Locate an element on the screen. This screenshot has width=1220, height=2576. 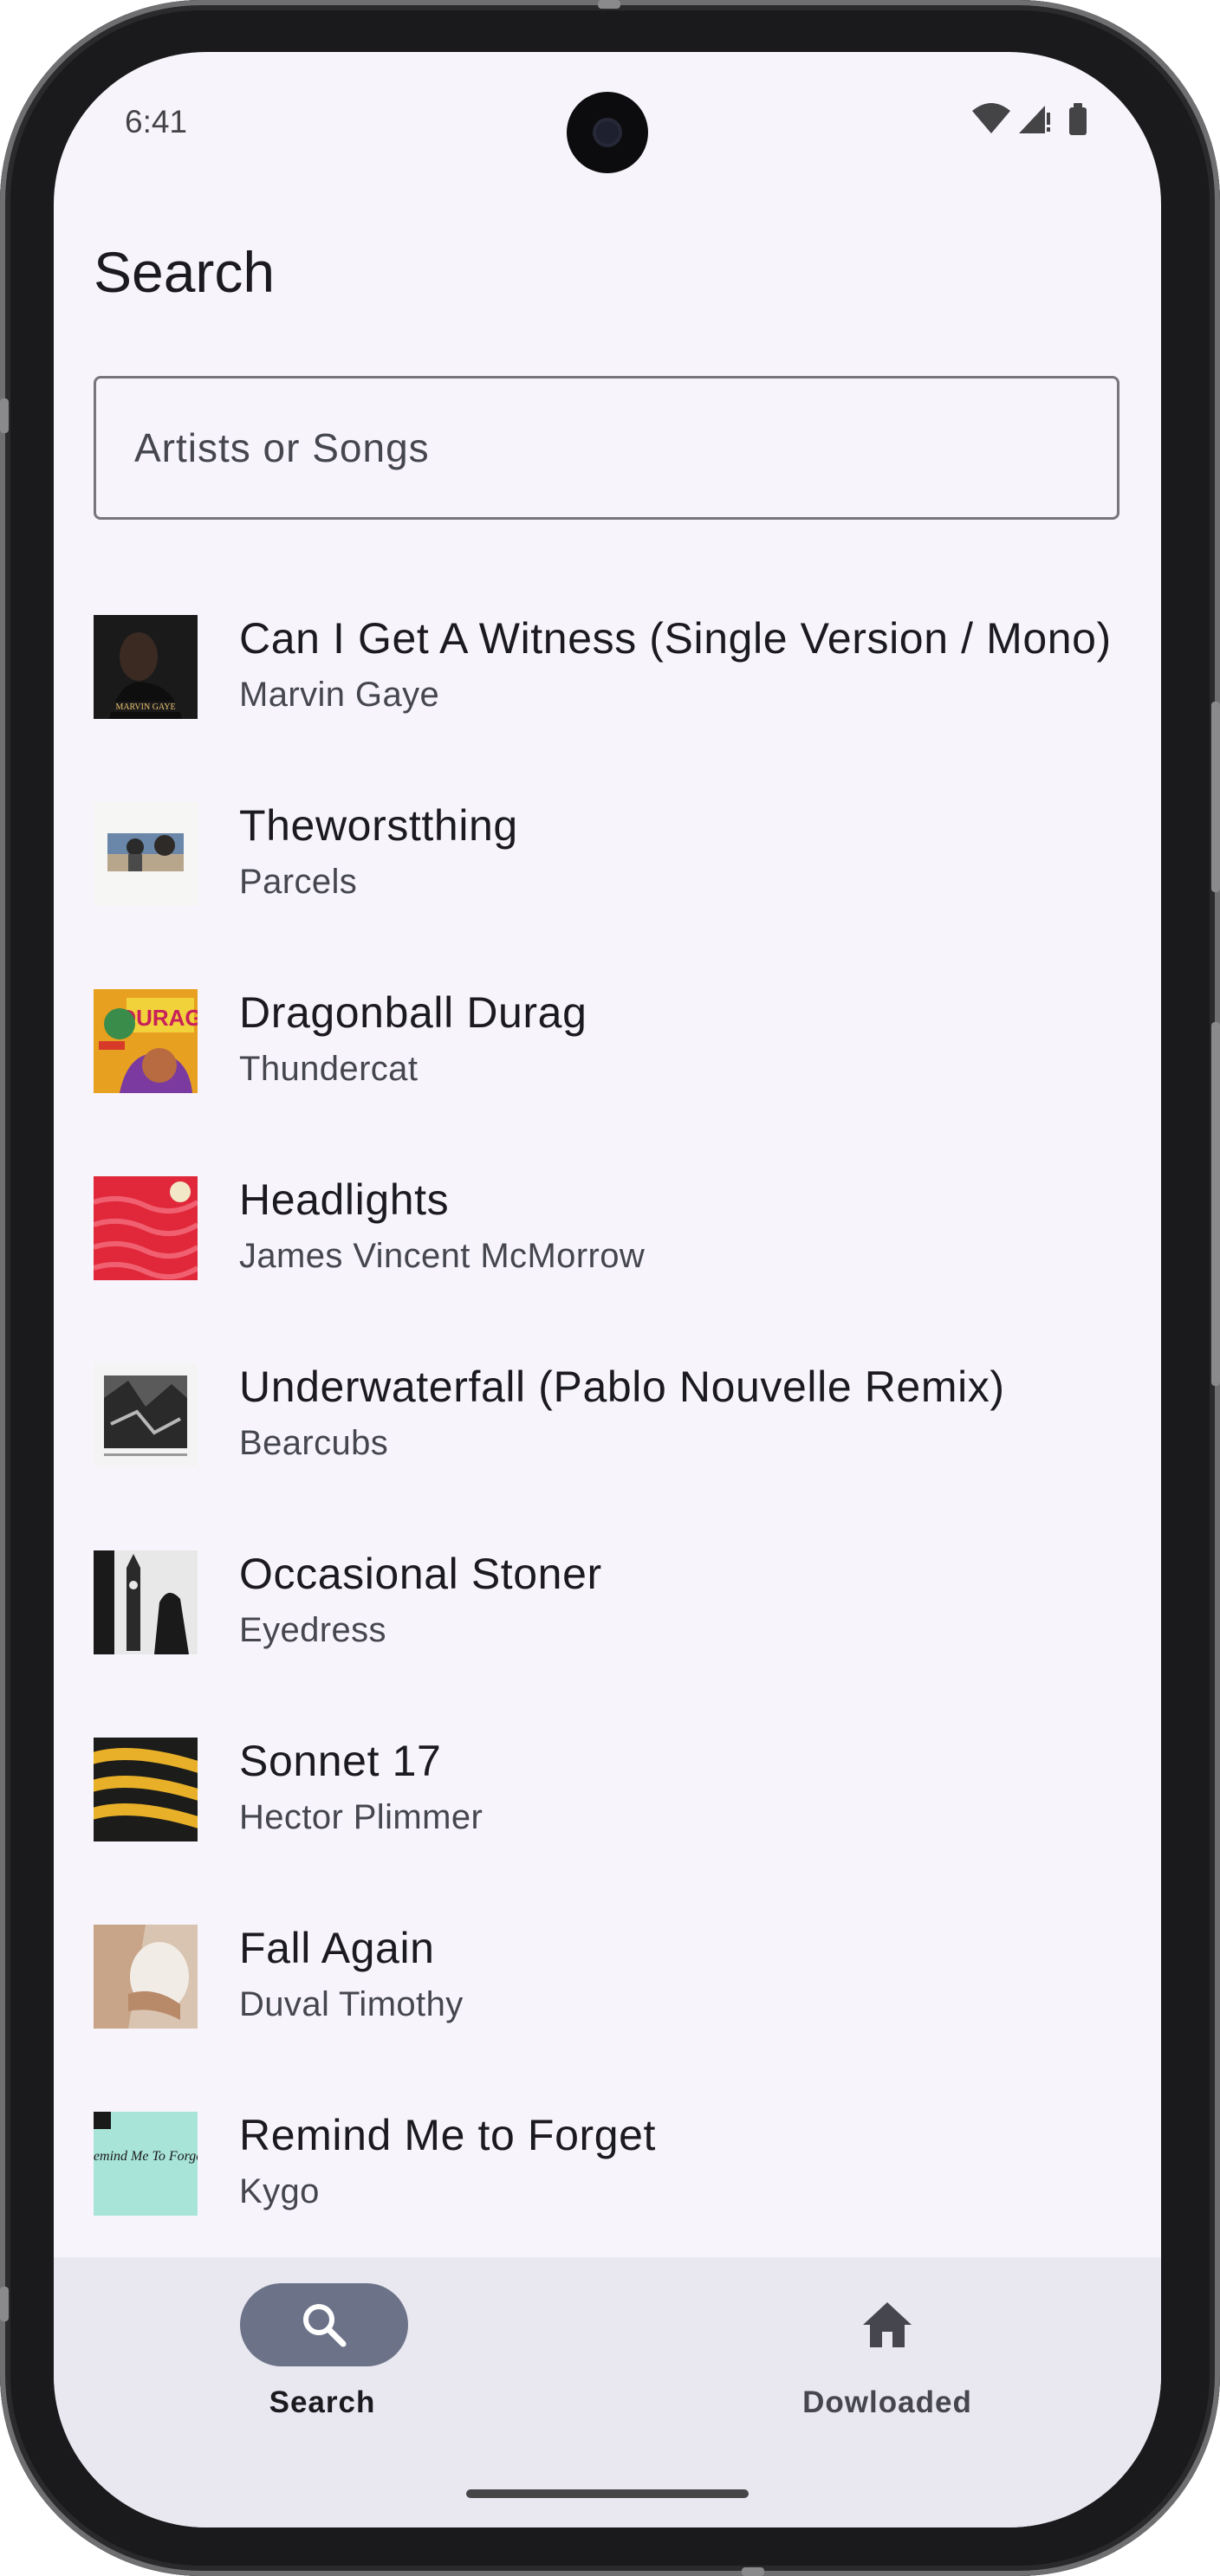
album-art-text: Remind Me To Forget is located at coordinates (146, 2156).